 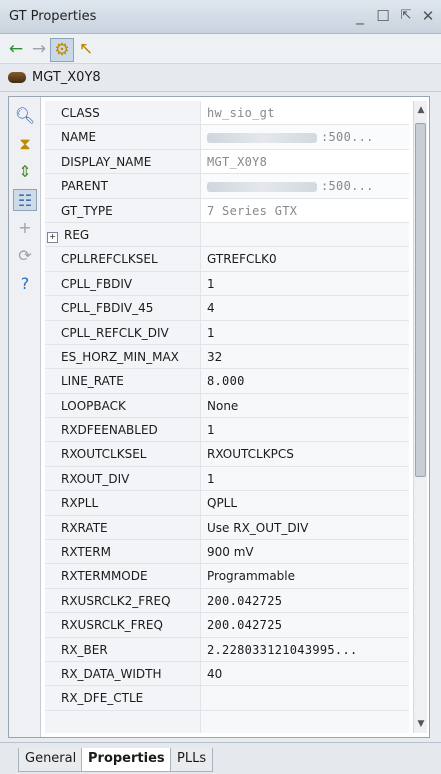 I want to click on property-row: RXUSRCLK2_FREQ 200.042725, so click(x=227, y=601).